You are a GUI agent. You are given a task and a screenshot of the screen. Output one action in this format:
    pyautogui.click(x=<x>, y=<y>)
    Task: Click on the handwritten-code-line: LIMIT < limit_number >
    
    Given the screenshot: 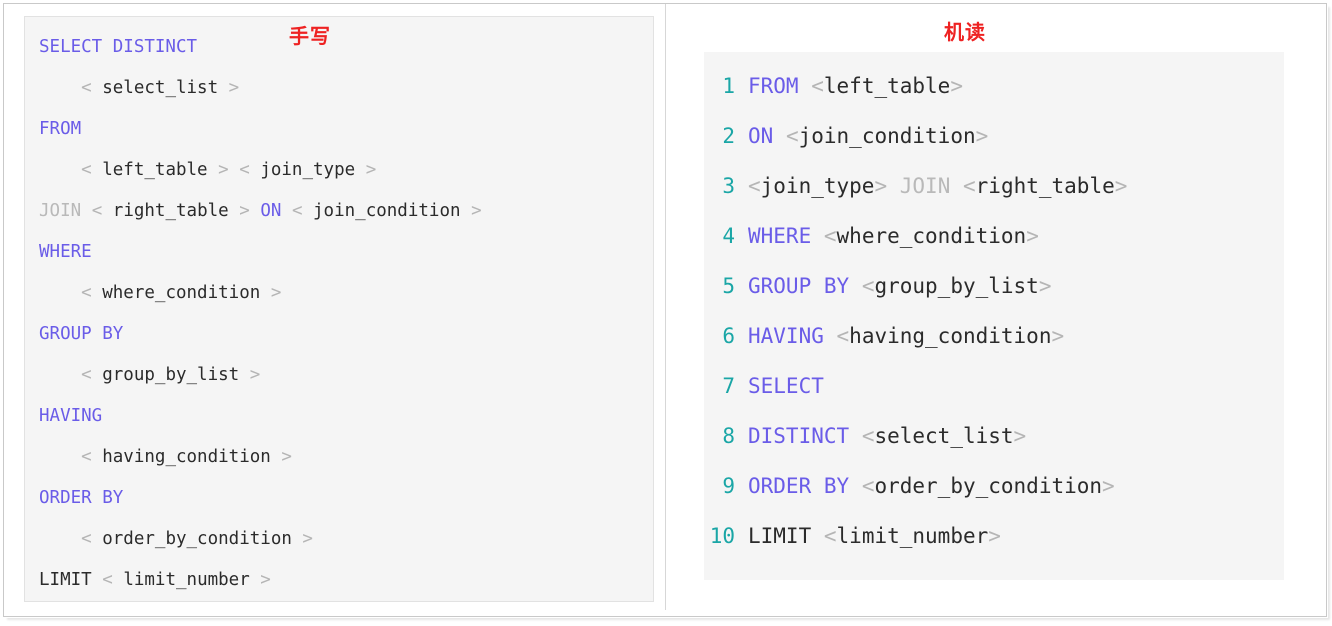 What is the action you would take?
    pyautogui.click(x=339, y=580)
    